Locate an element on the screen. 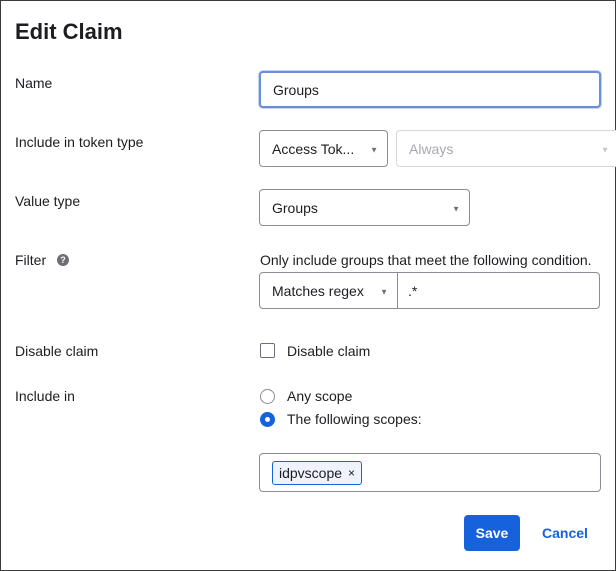 The image size is (616, 571). save-button: Save is located at coordinates (492, 533).